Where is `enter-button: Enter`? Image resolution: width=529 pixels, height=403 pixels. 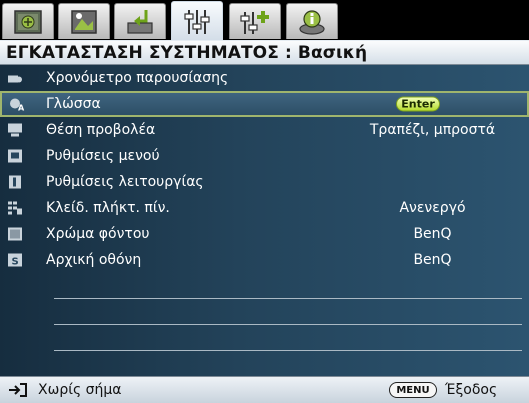 enter-button: Enter is located at coordinates (418, 104).